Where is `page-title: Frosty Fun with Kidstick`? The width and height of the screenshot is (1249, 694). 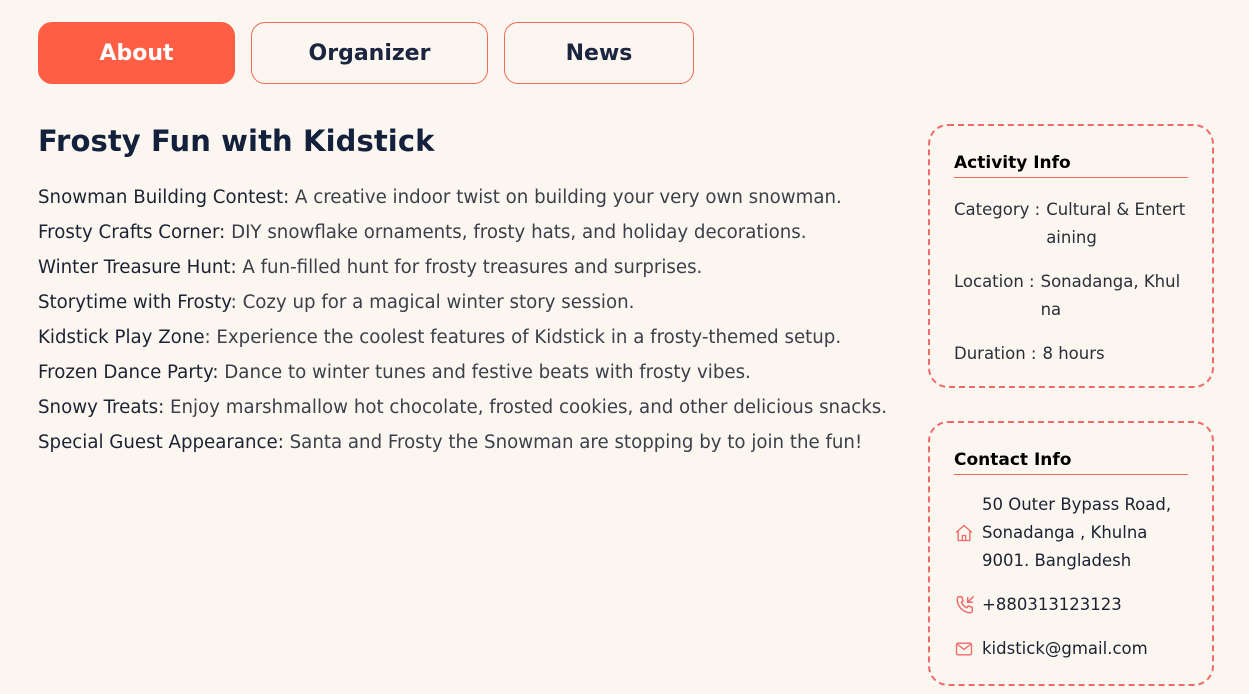
page-title: Frosty Fun with Kidstick is located at coordinates (236, 141).